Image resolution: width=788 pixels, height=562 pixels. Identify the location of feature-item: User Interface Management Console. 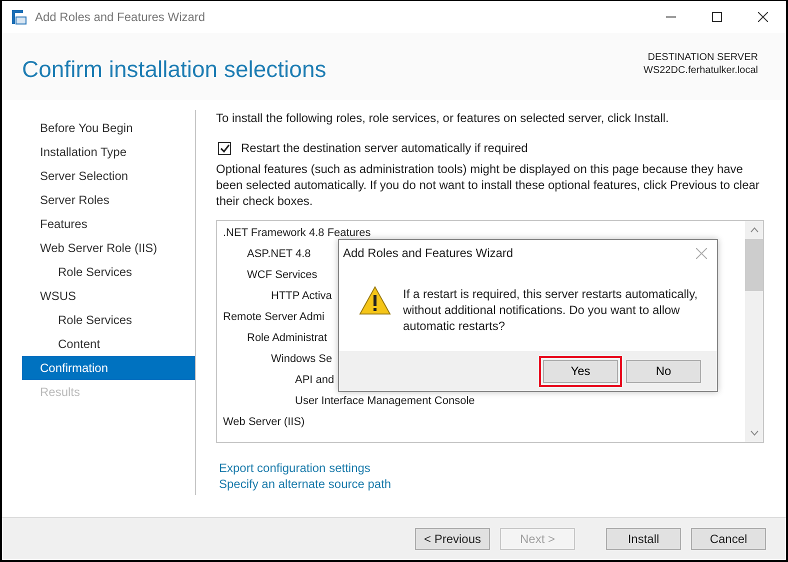
(385, 401).